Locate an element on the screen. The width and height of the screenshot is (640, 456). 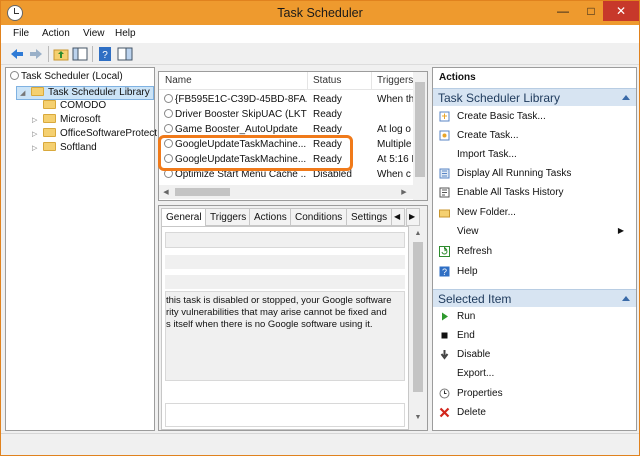
tree-library-label: Task Scheduler Library is located at coordinates (99, 92).